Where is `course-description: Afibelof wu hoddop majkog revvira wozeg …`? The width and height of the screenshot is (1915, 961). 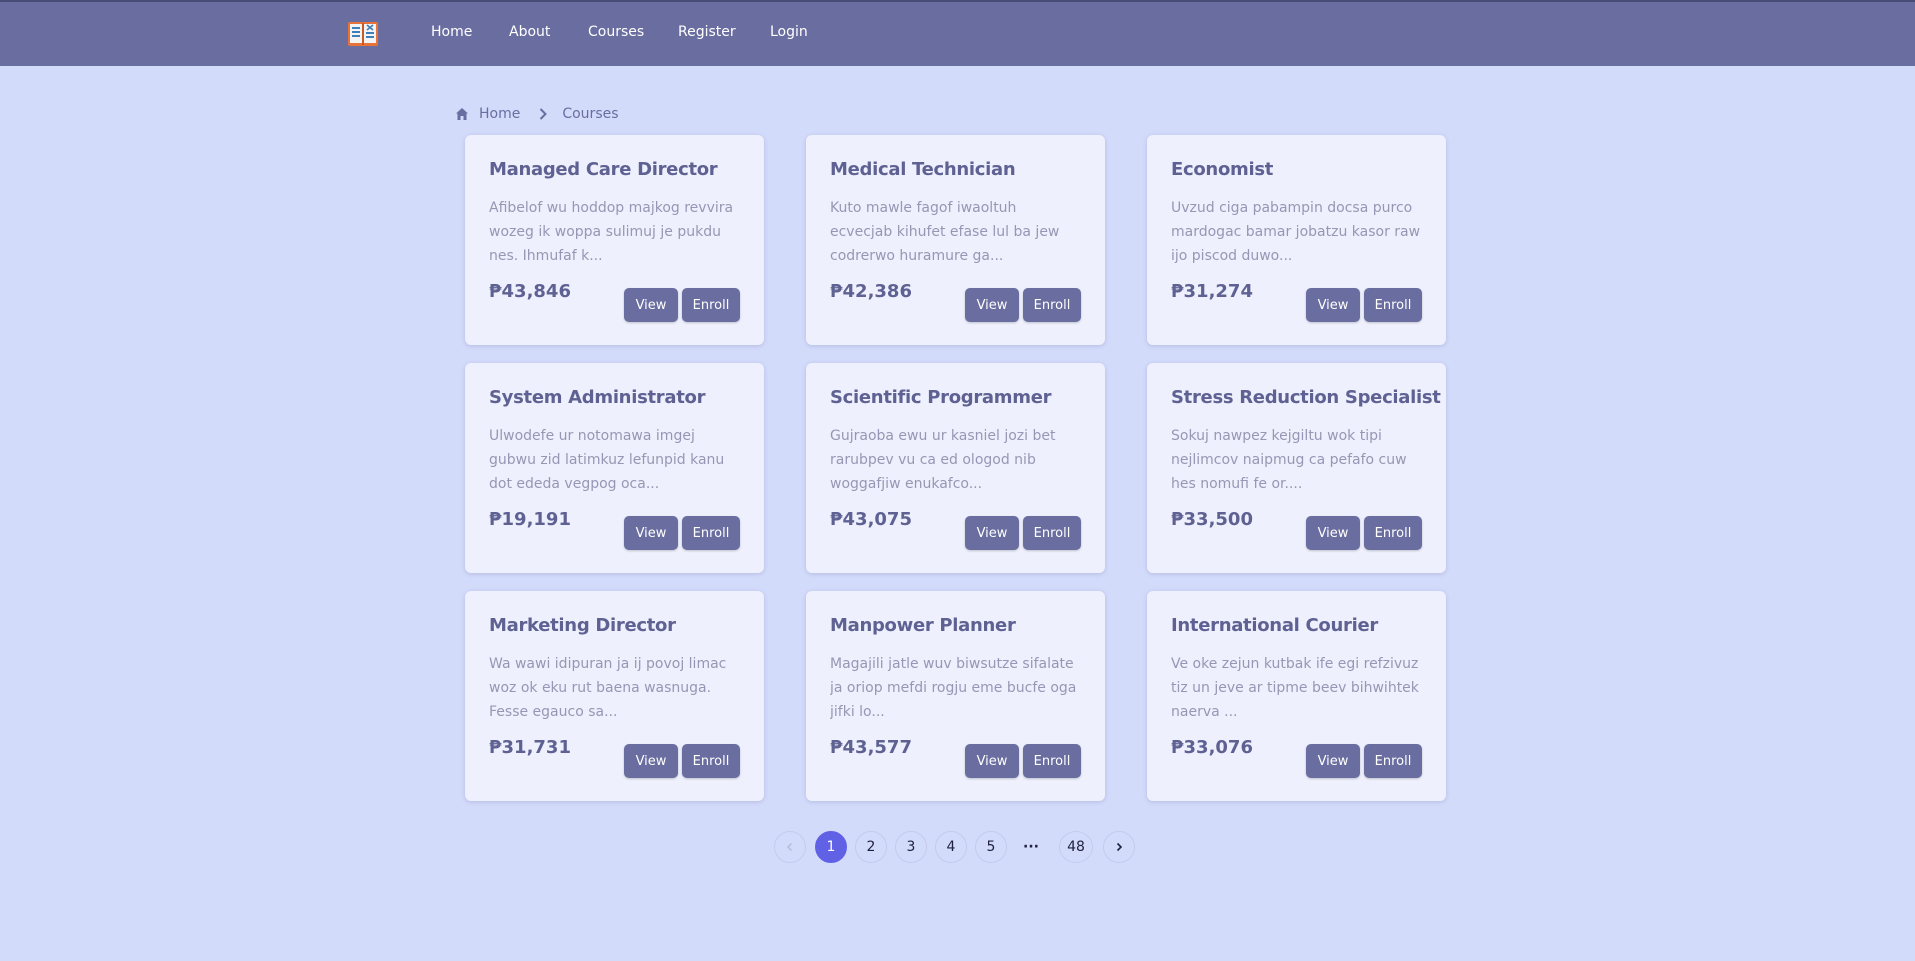
course-description: Afibelof wu hoddop majkog revvira wozeg … is located at coordinates (611, 232).